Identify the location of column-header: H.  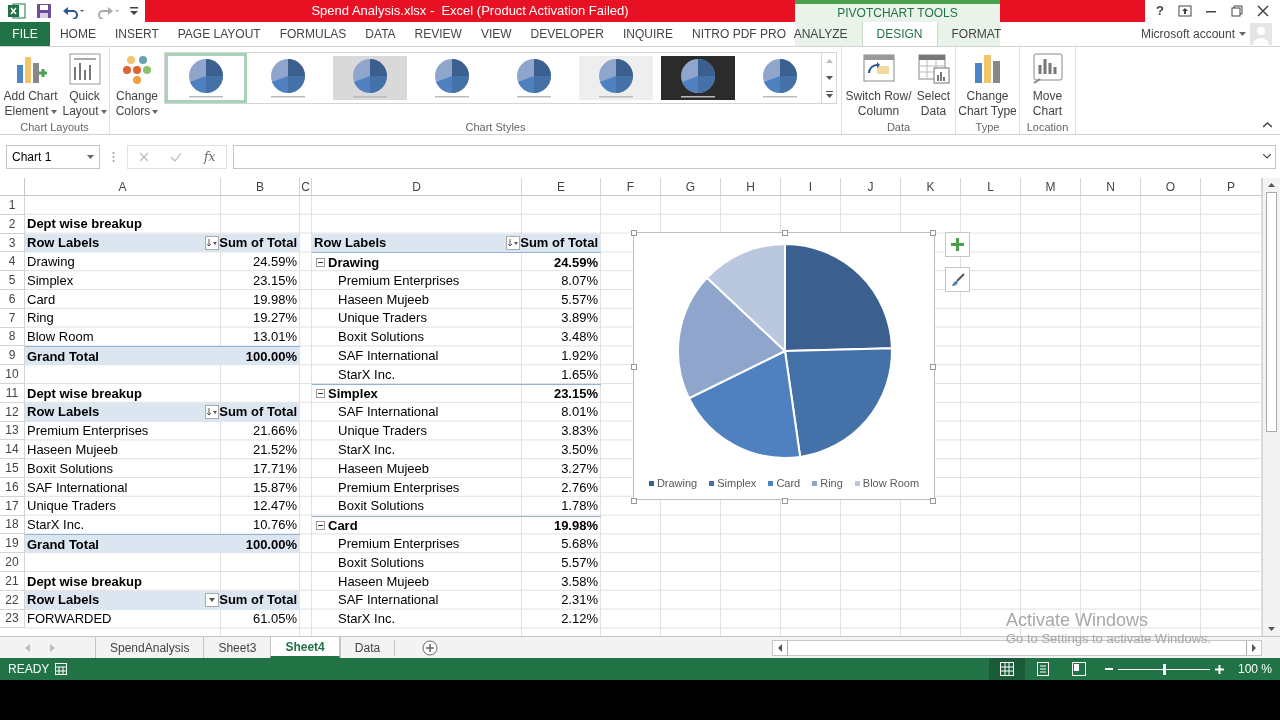
(751, 186).